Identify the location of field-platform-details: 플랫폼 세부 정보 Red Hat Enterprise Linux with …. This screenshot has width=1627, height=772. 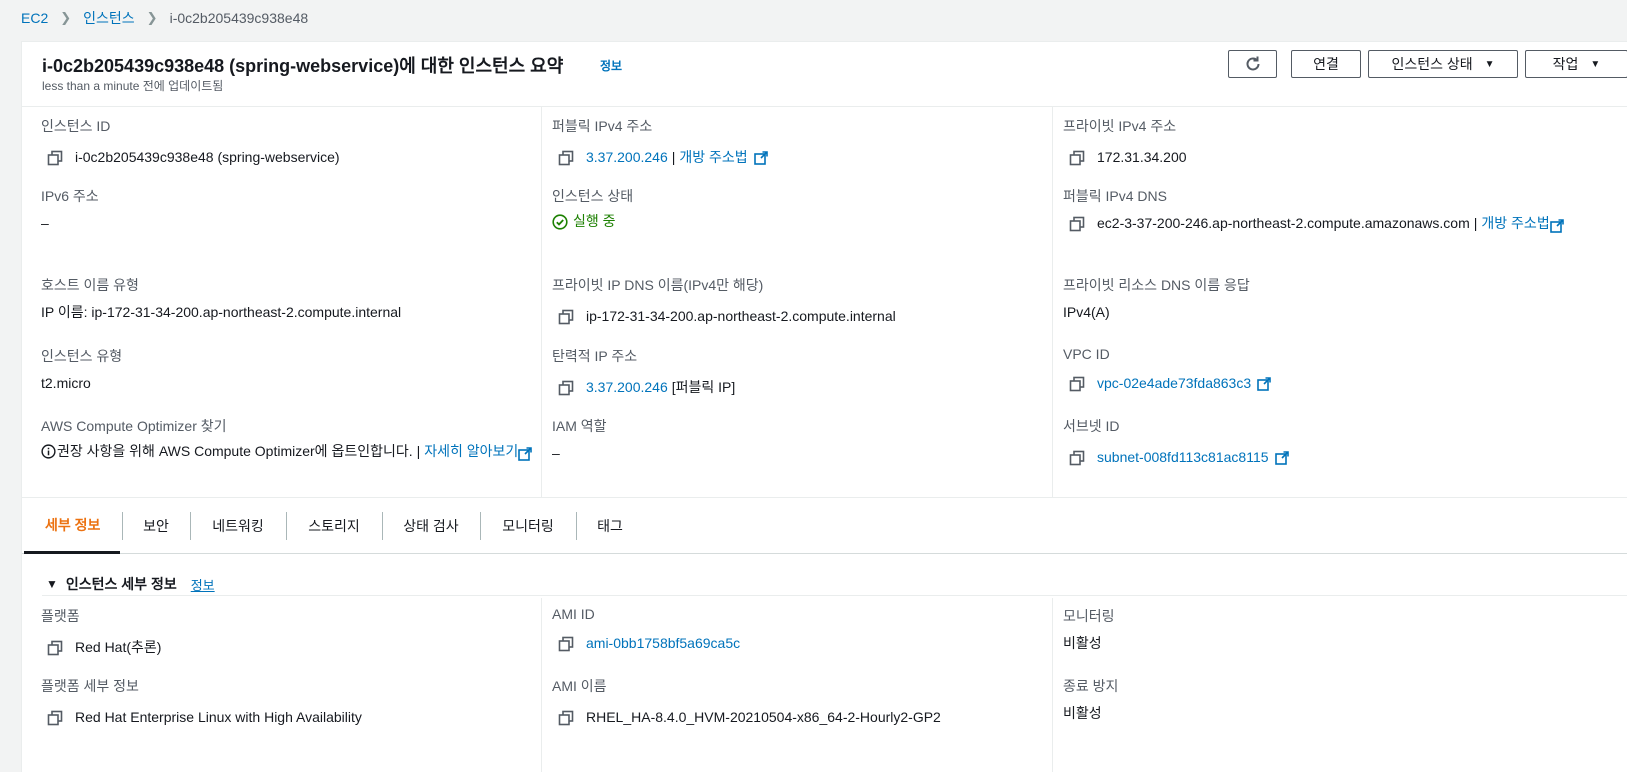
(291, 701).